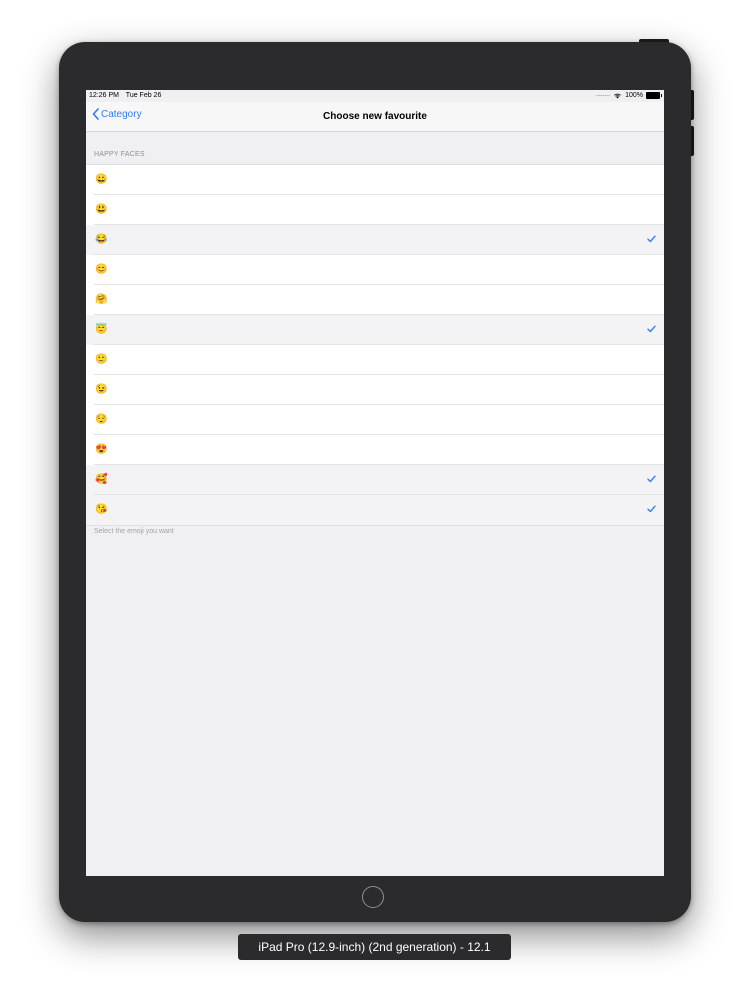  Describe the element at coordinates (375, 360) in the screenshot. I see `emoji-row: 🙂` at that location.